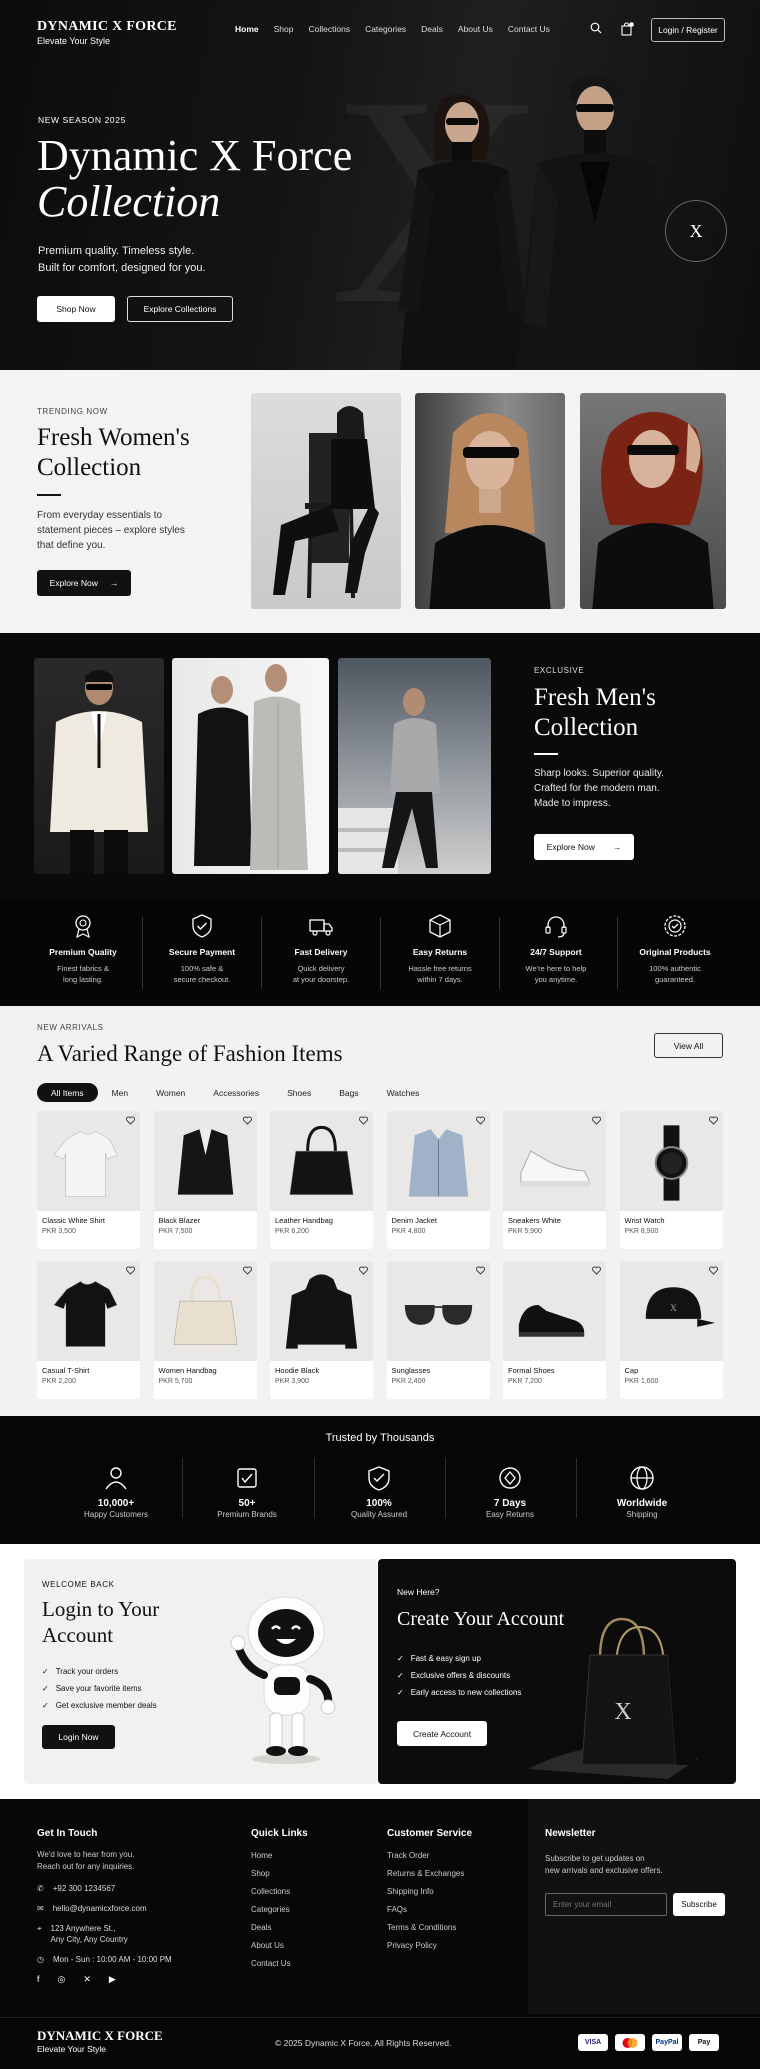 The image size is (760, 2069). I want to click on footer-link-categories: Categories, so click(279, 1910).